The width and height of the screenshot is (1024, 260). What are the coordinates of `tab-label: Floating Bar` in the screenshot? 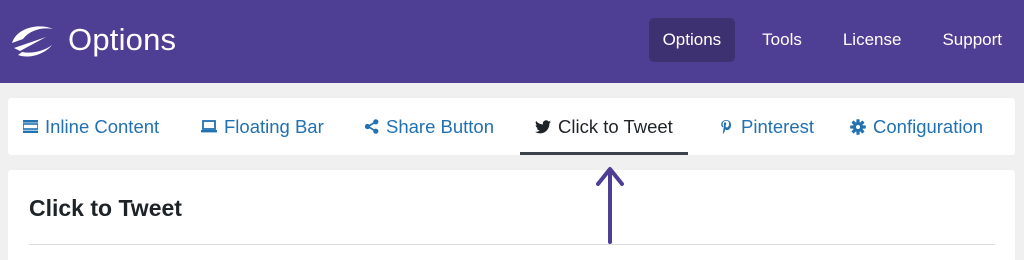 It's located at (274, 126).